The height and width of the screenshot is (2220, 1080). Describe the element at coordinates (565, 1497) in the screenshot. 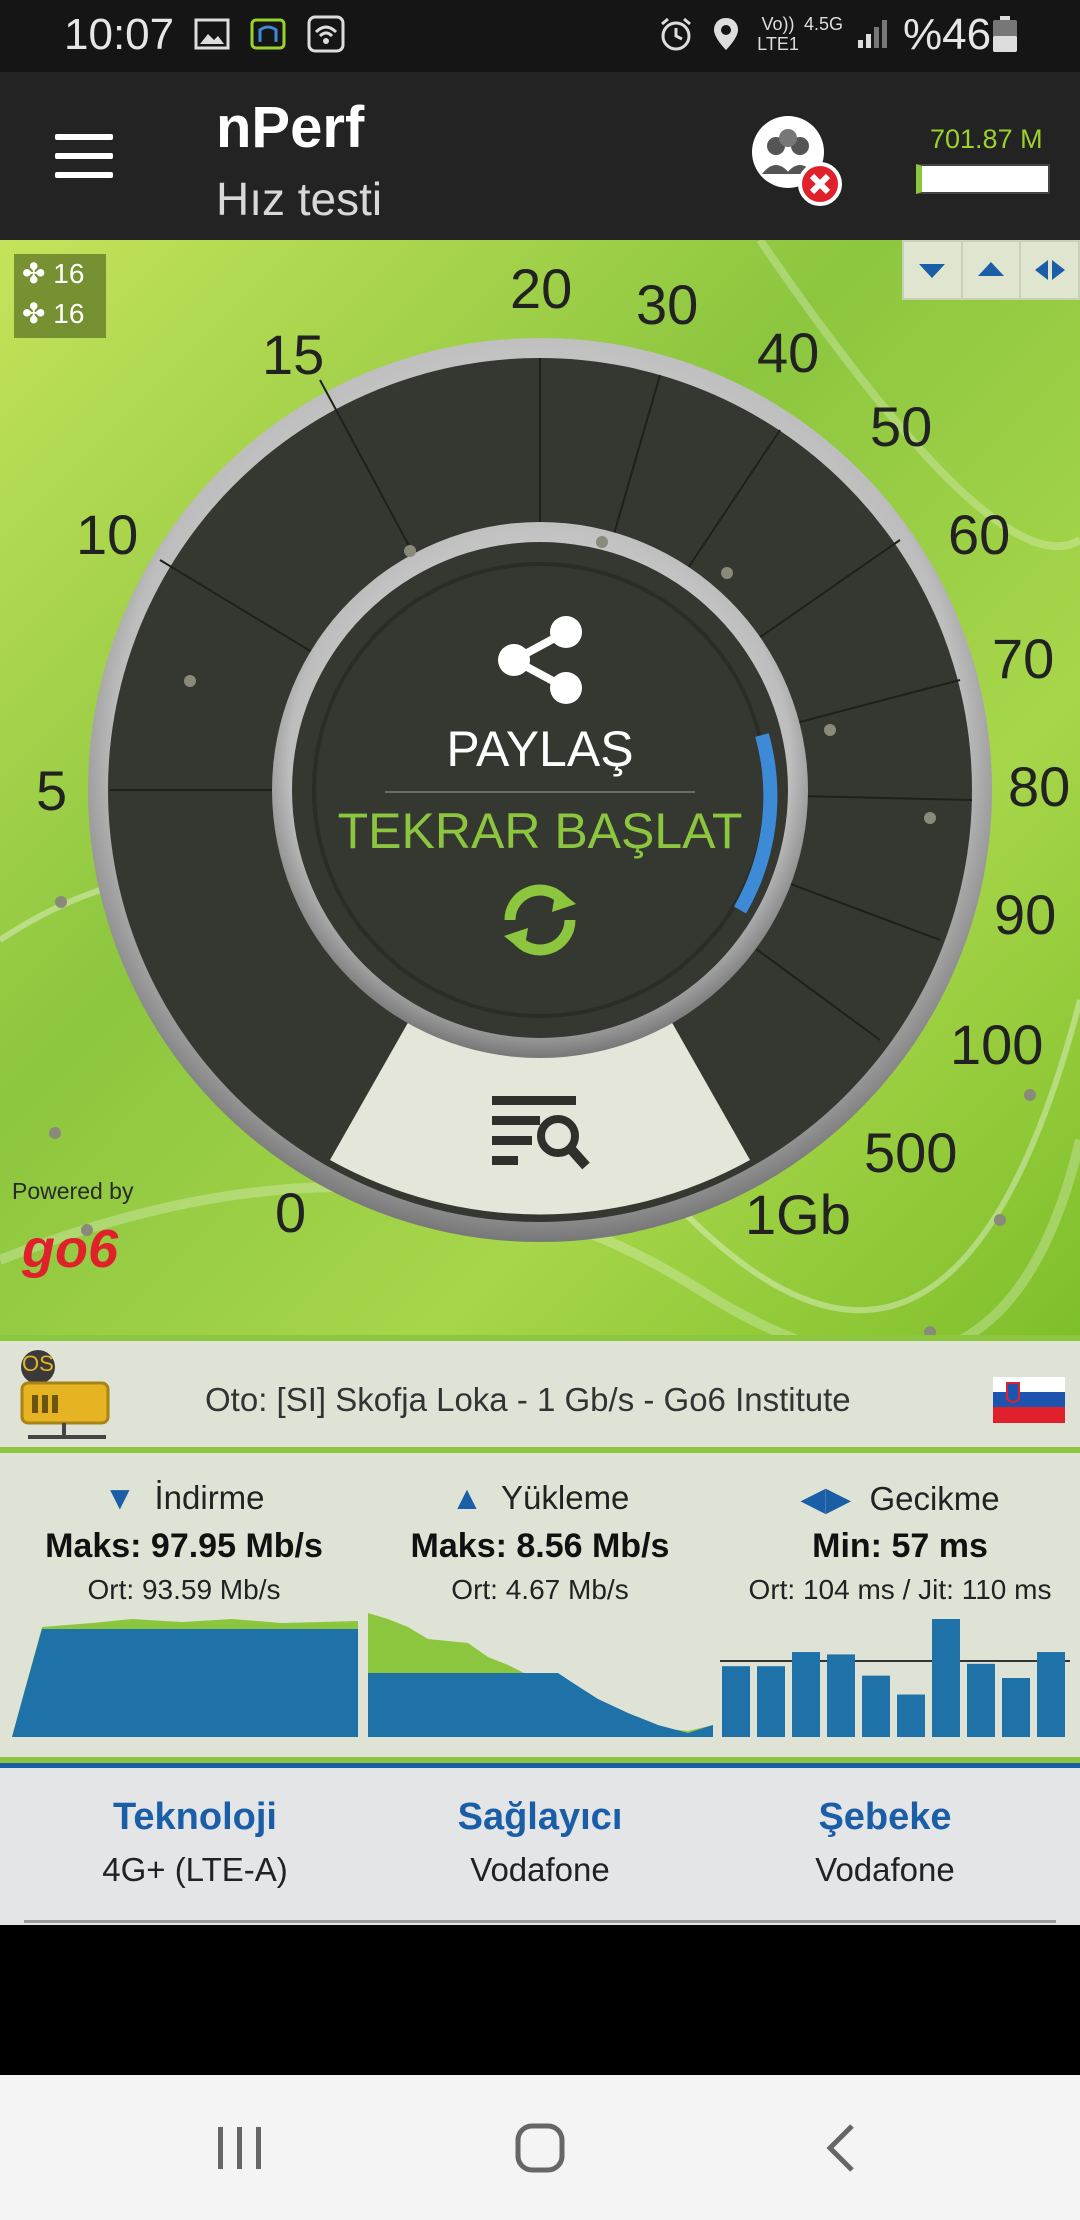

I see `upload-label: Yükleme` at that location.